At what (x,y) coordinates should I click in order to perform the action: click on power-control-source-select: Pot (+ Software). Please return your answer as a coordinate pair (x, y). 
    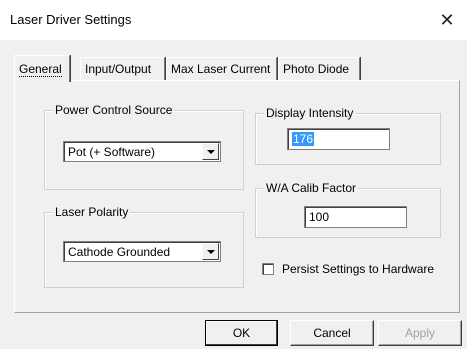
    Looking at the image, I should click on (142, 151).